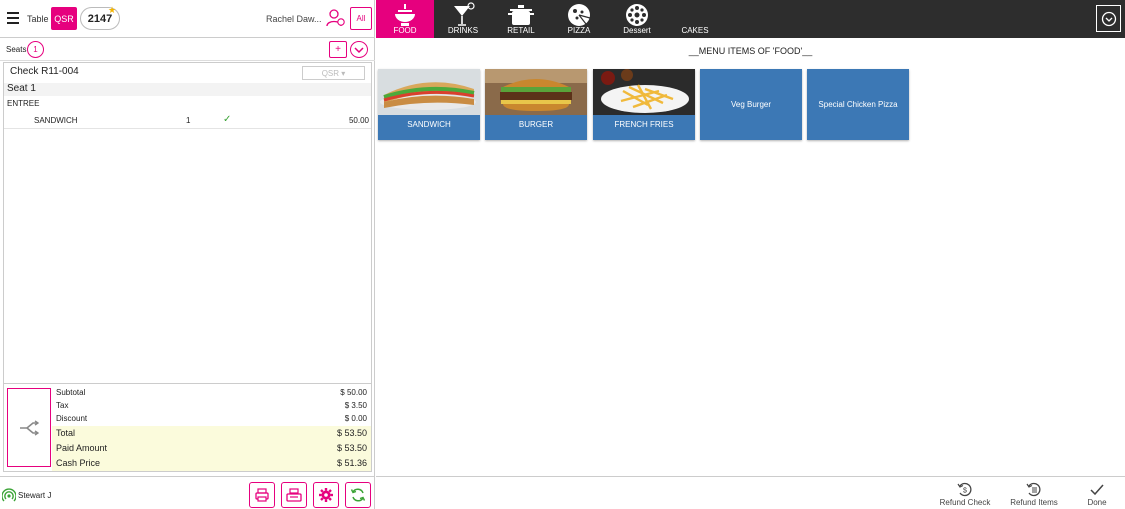 This screenshot has height=509, width=1125. I want to click on add-seat-button: +, so click(338, 49).